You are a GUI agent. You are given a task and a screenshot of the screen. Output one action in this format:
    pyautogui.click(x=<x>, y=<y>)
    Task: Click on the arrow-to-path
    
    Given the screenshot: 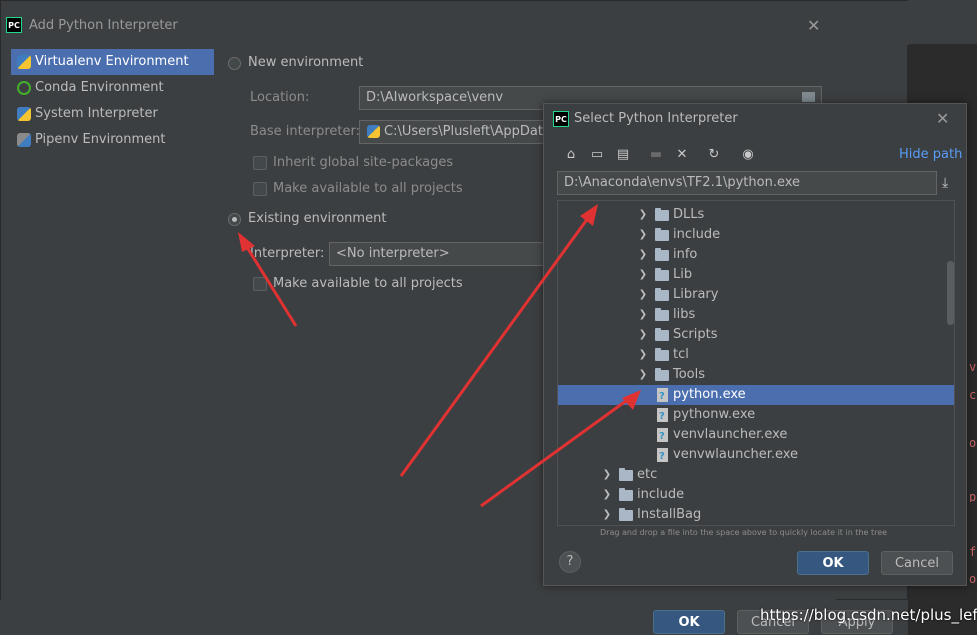 What is the action you would take?
    pyautogui.click(x=498, y=340)
    